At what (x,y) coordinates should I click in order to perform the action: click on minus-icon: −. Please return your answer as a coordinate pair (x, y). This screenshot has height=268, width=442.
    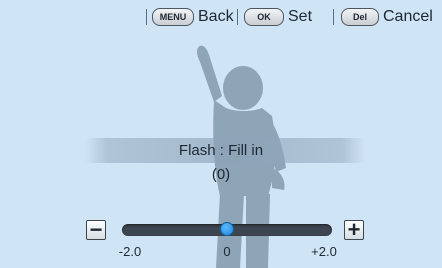
    Looking at the image, I should click on (96, 229).